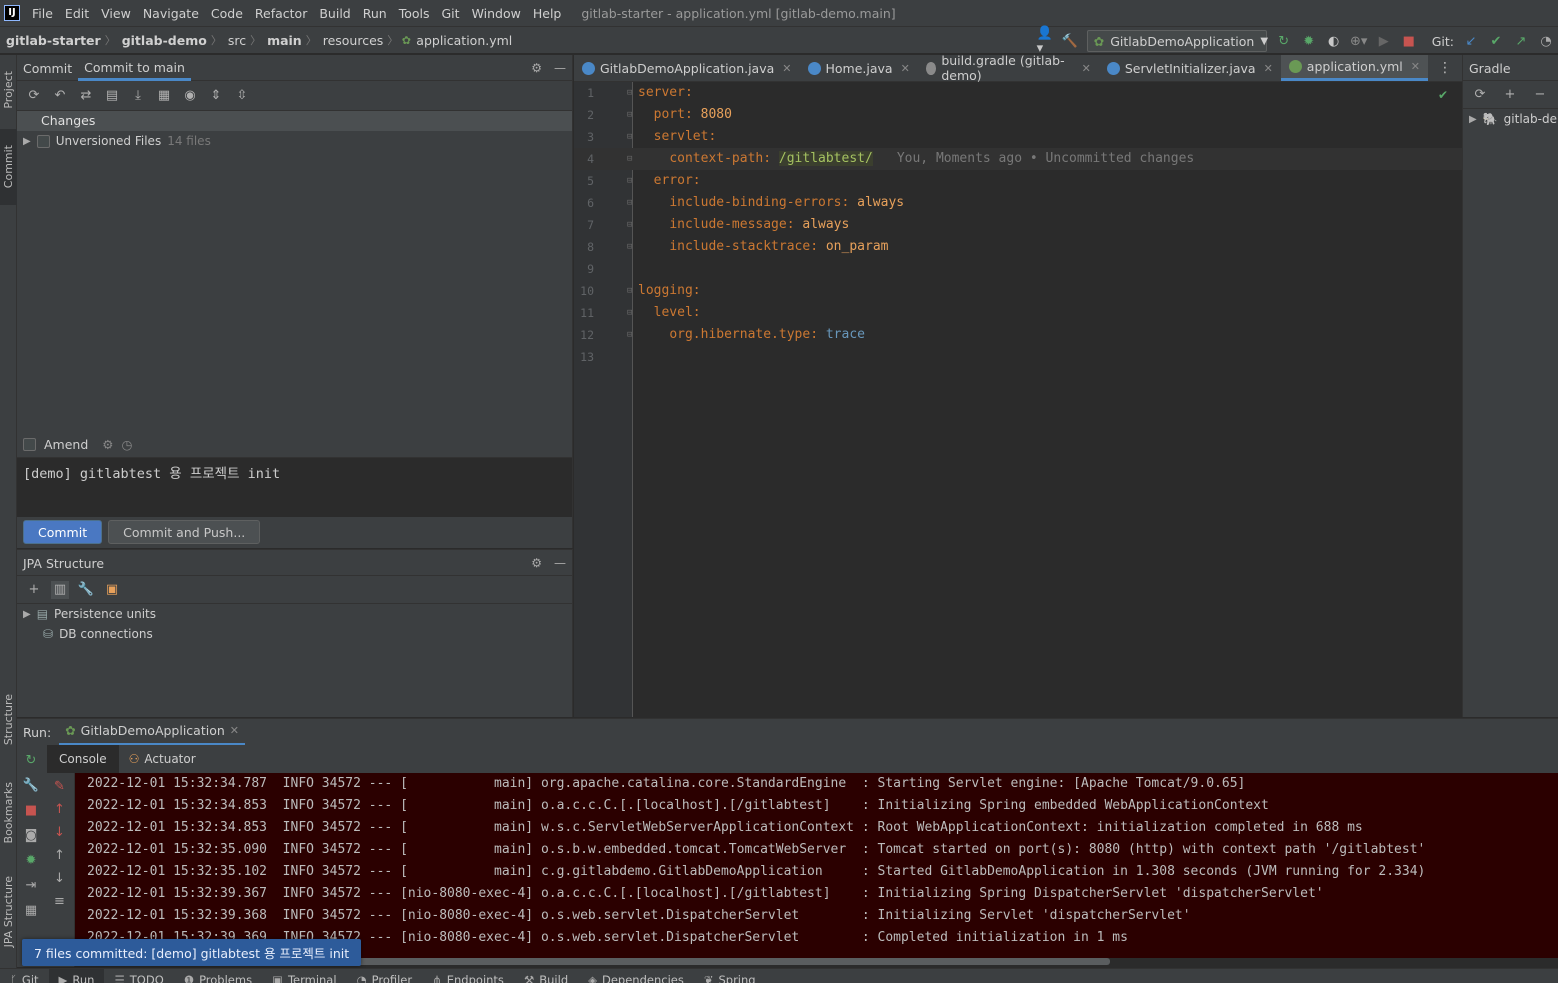 The image size is (1558, 983). What do you see at coordinates (59, 901) in the screenshot?
I see `soft-wrap-icon: ≡` at bounding box center [59, 901].